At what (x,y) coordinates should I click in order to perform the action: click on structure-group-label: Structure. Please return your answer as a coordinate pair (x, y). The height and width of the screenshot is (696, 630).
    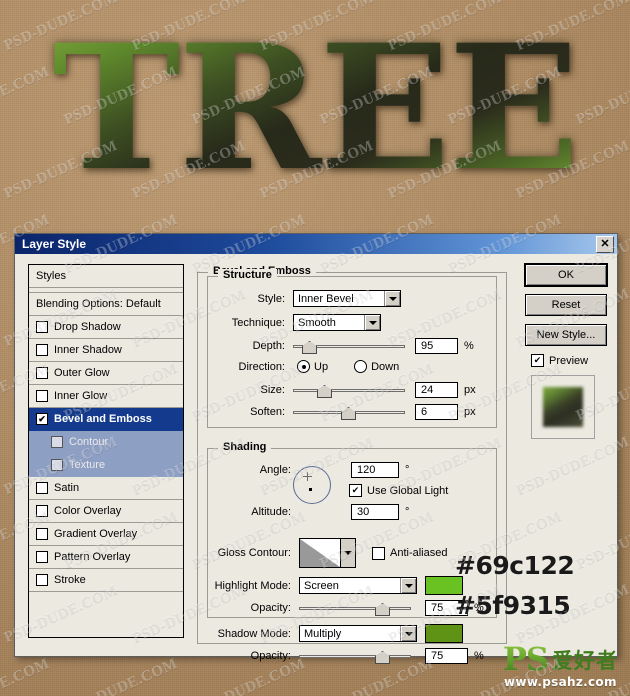
    Looking at the image, I should click on (247, 275).